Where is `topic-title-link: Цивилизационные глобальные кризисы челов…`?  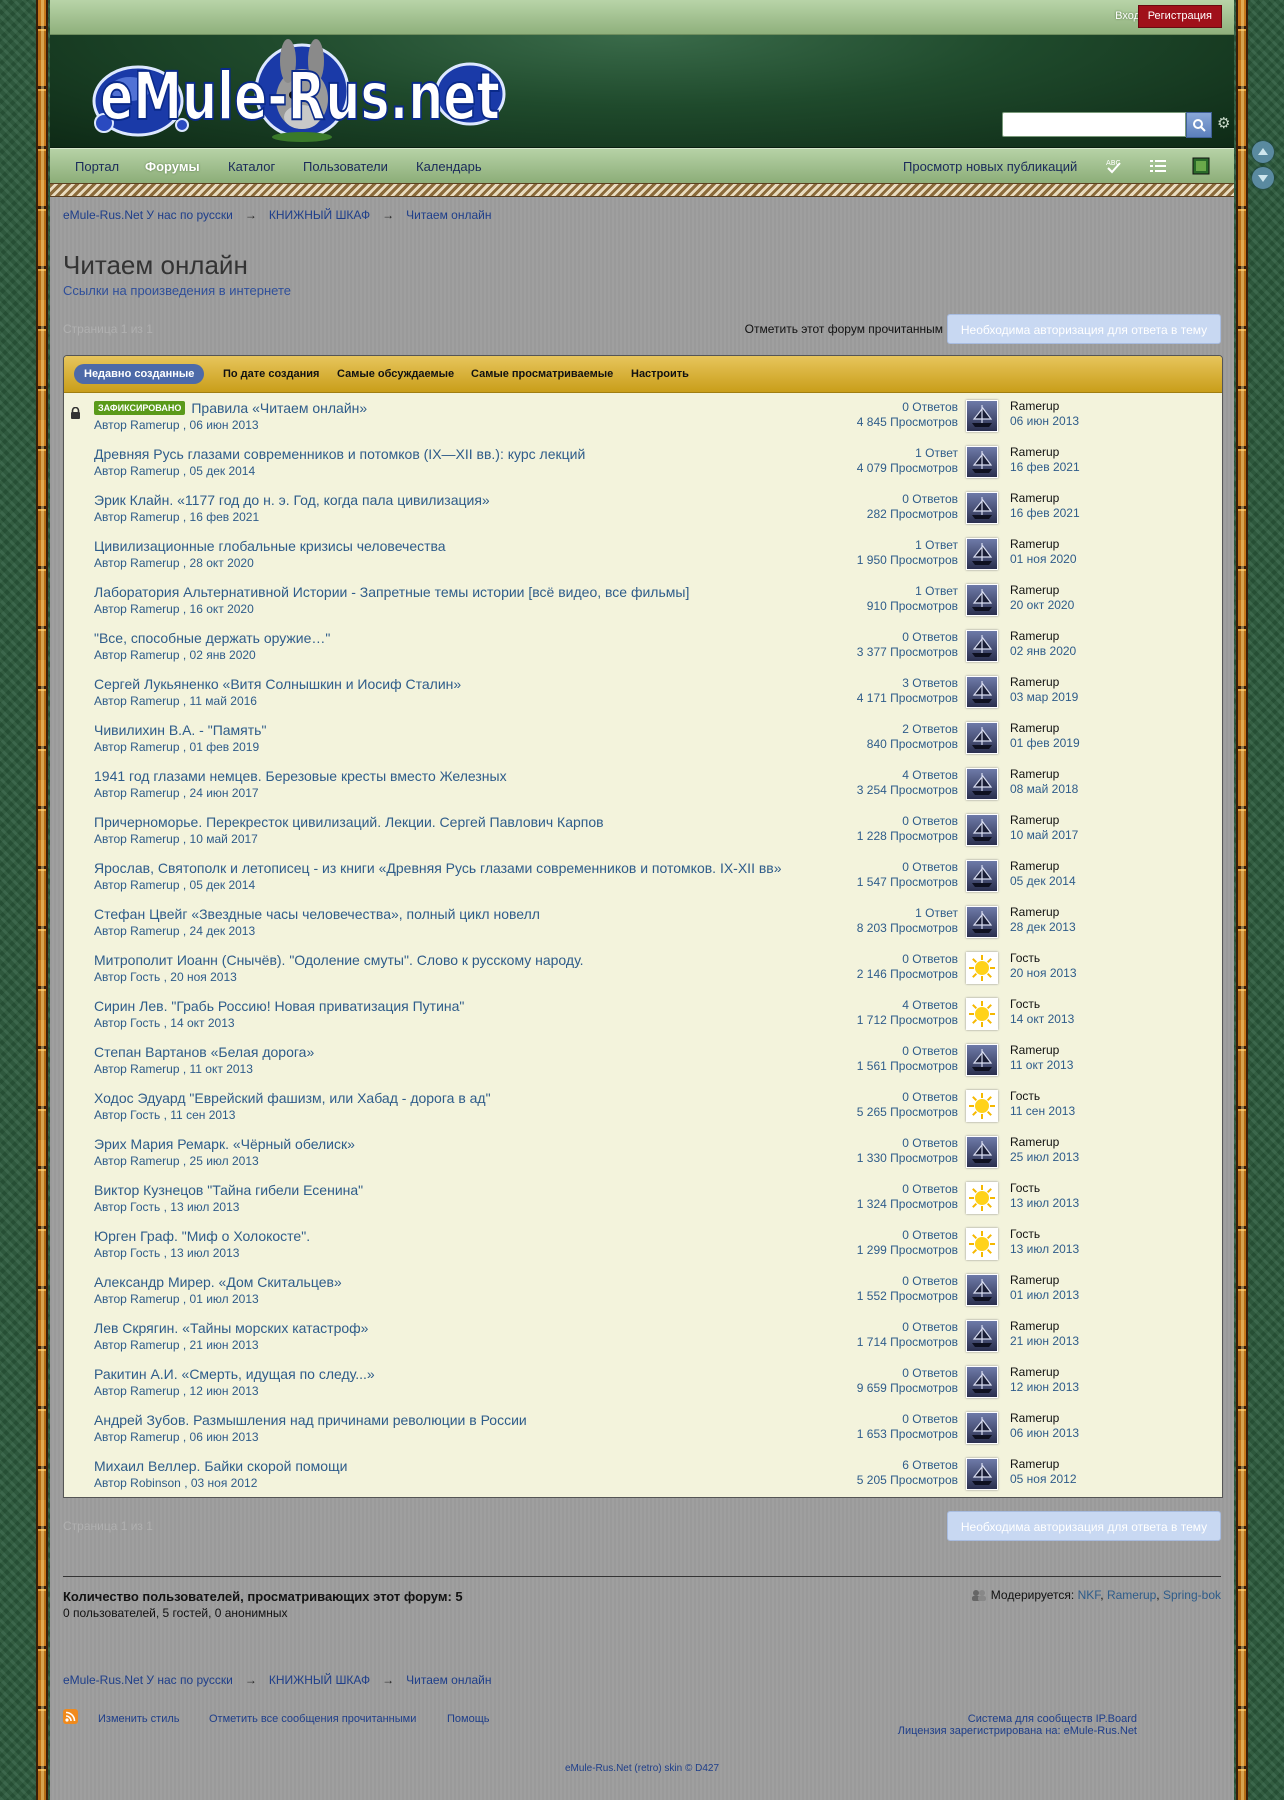 topic-title-link: Цивилизационные глобальные кризисы челов… is located at coordinates (270, 546).